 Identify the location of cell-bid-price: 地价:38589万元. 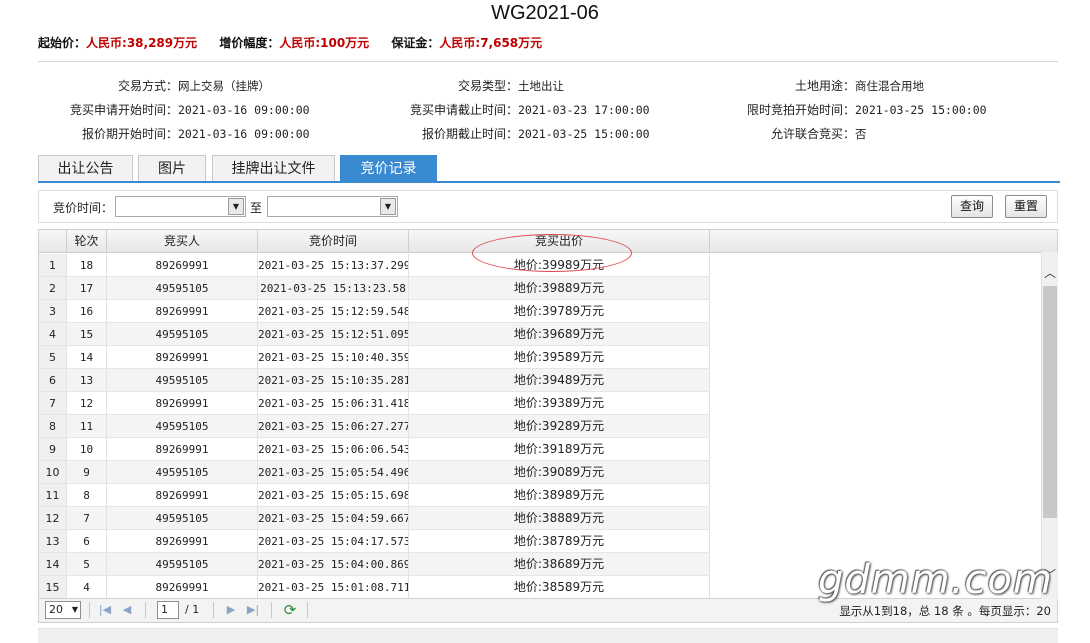
(559, 587).